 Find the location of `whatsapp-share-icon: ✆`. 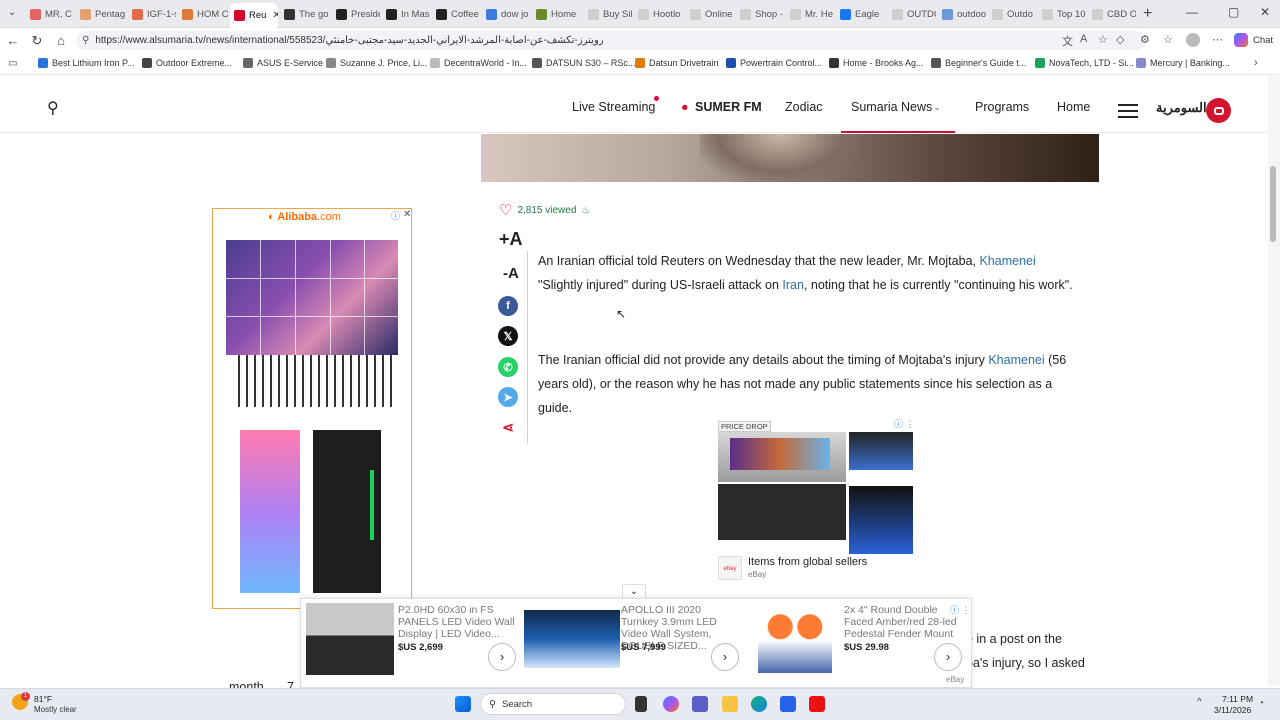

whatsapp-share-icon: ✆ is located at coordinates (508, 367).